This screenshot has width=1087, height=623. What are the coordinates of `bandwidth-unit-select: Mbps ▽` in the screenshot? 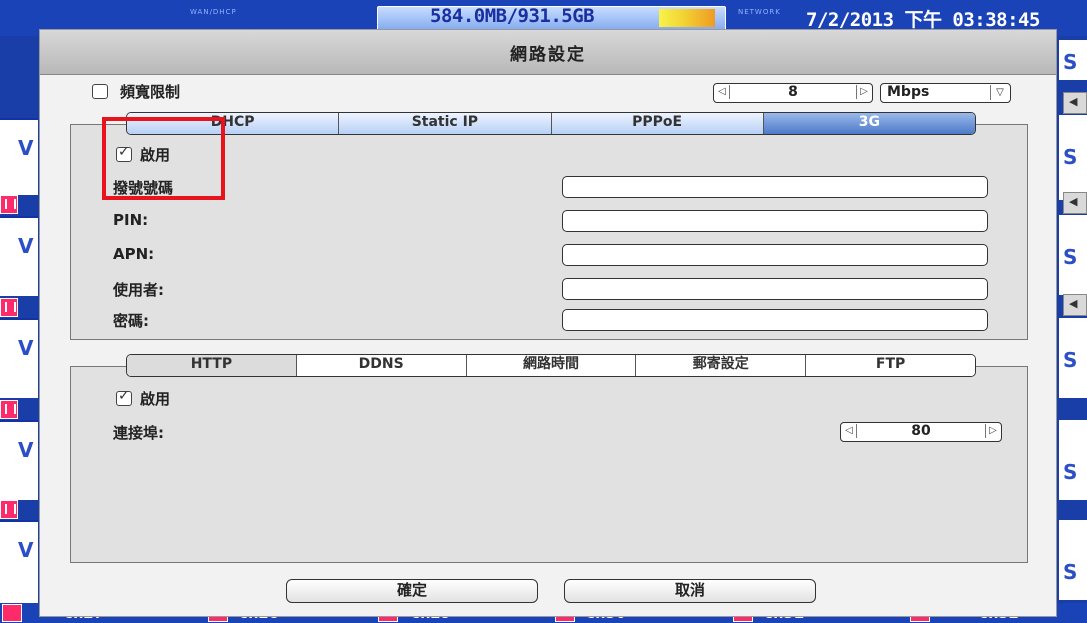 It's located at (945, 93).